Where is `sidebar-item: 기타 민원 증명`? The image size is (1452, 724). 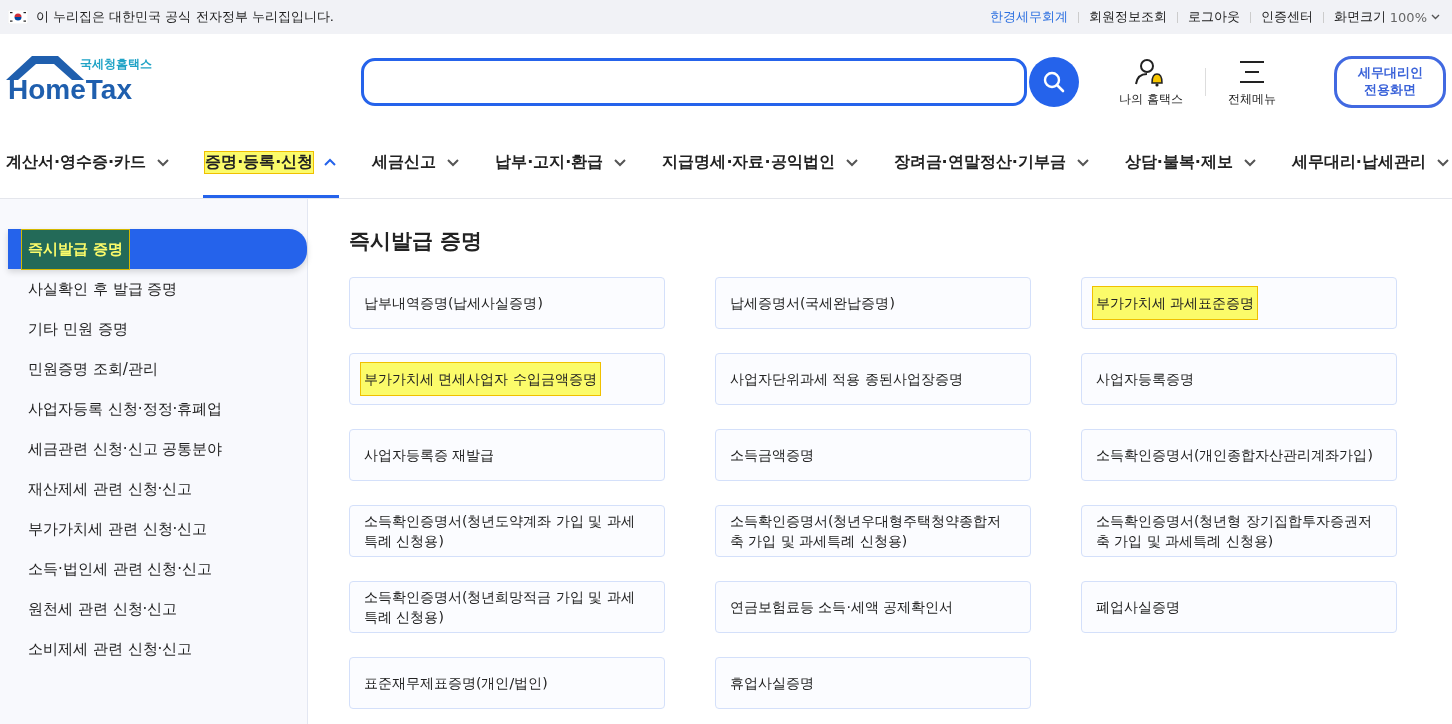
sidebar-item: 기타 민원 증명 is located at coordinates (157, 329).